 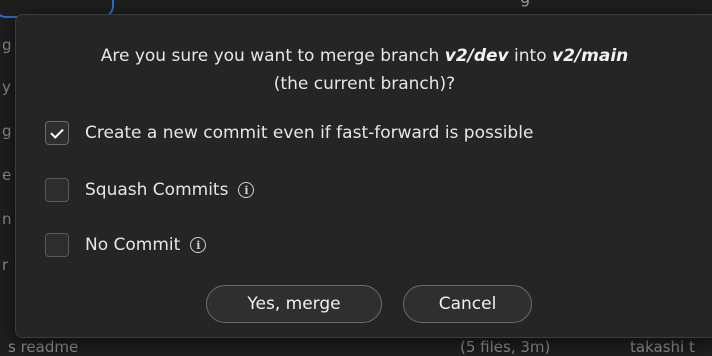 I want to click on cancel-button: Cancel, so click(x=467, y=304).